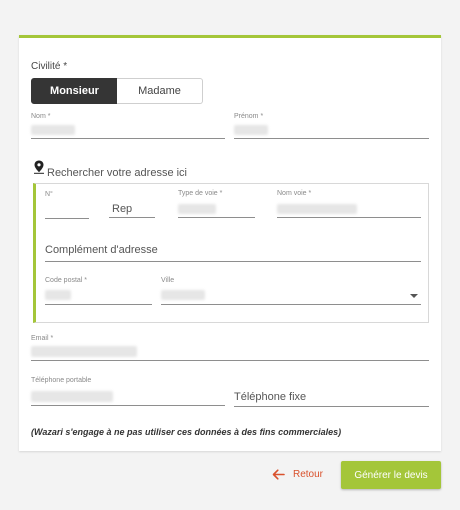  I want to click on tel-fixe-input: Téléphone fixe, so click(331, 399).